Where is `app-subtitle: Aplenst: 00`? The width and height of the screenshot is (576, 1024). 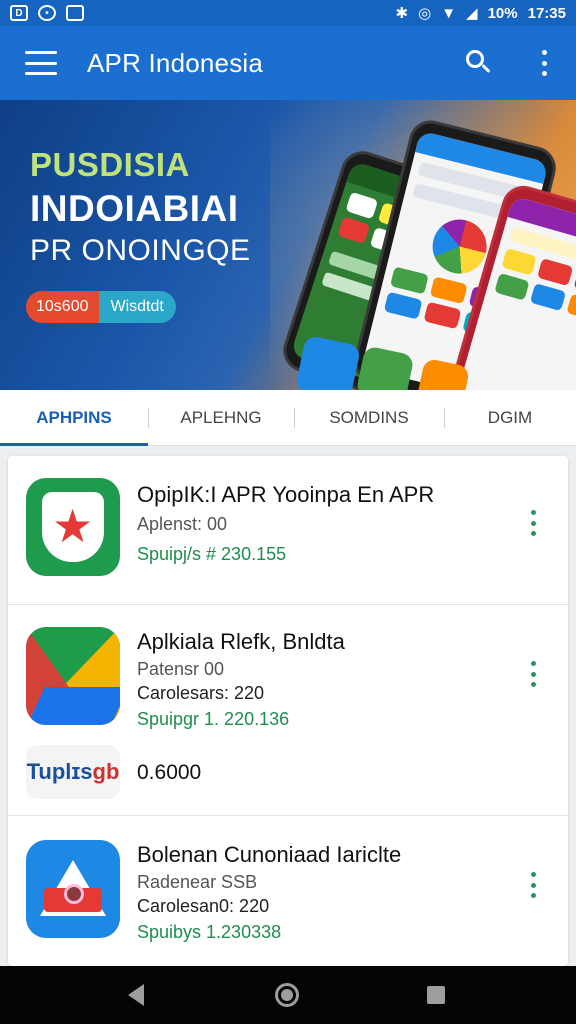
app-subtitle: Aplenst: 00 is located at coordinates (182, 524).